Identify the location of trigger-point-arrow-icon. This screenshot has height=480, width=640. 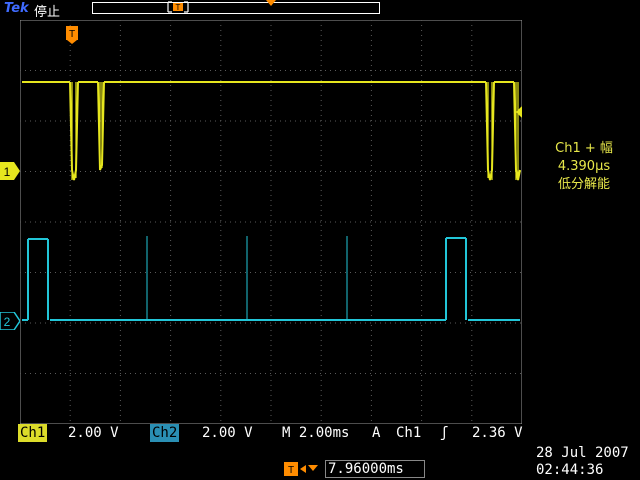
(271, 3).